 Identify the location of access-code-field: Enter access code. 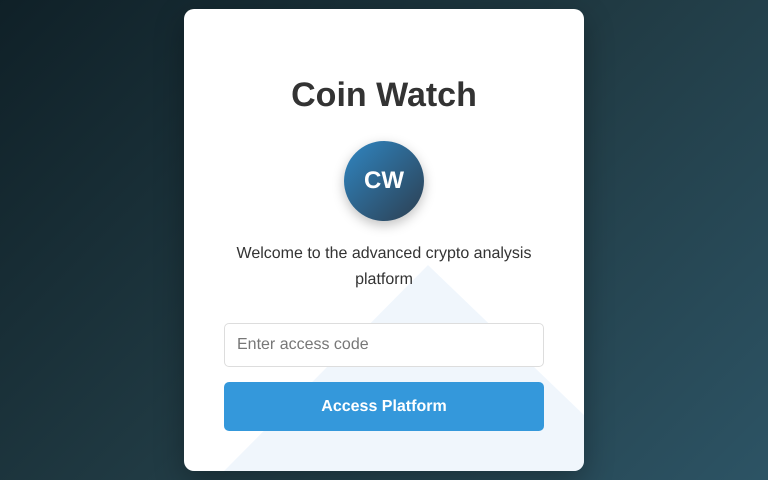
(384, 345).